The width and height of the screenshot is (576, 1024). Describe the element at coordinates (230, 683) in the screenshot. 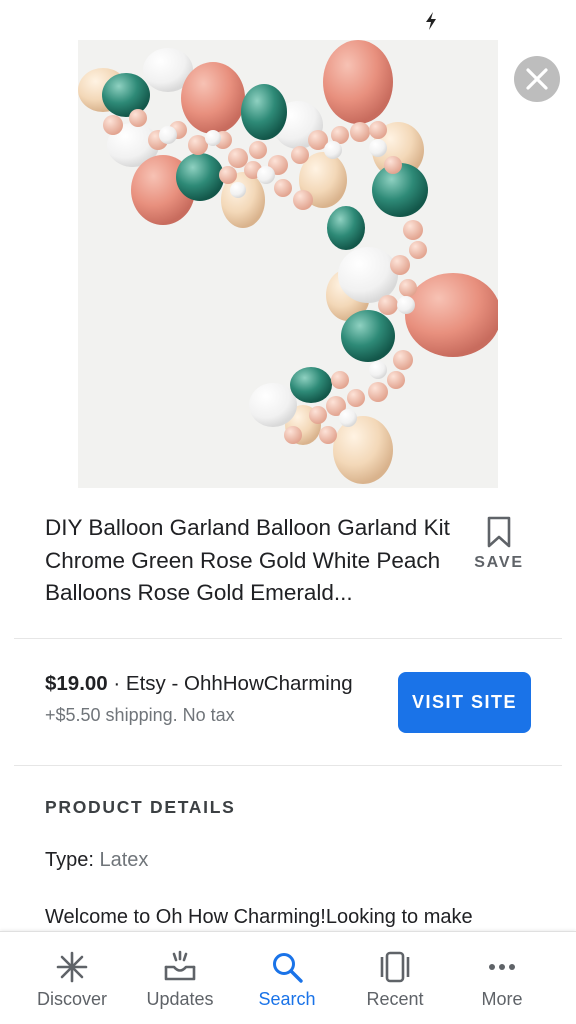

I see `seller: · Etsy - OhhHowCharming` at that location.